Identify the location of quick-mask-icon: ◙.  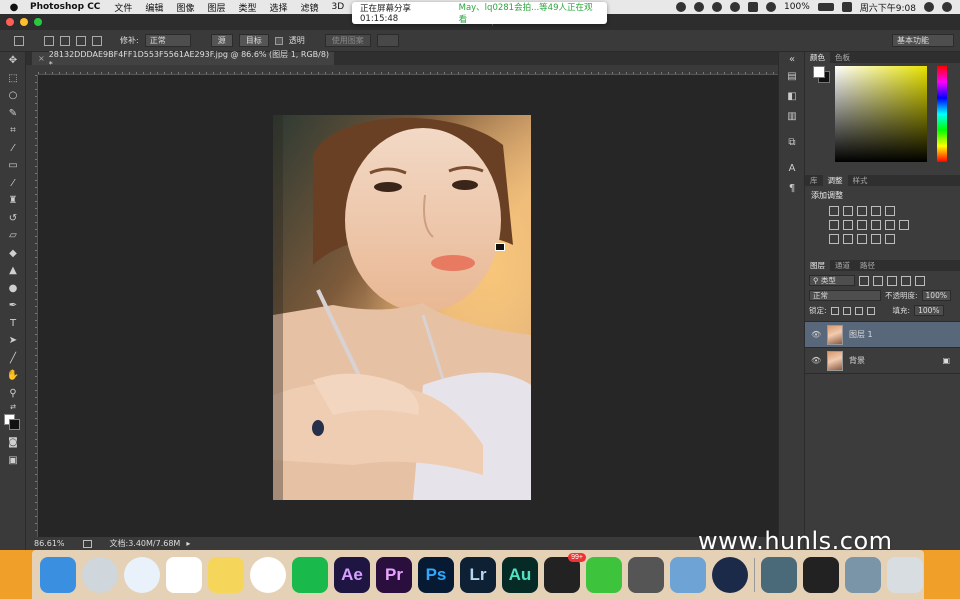
(13, 443).